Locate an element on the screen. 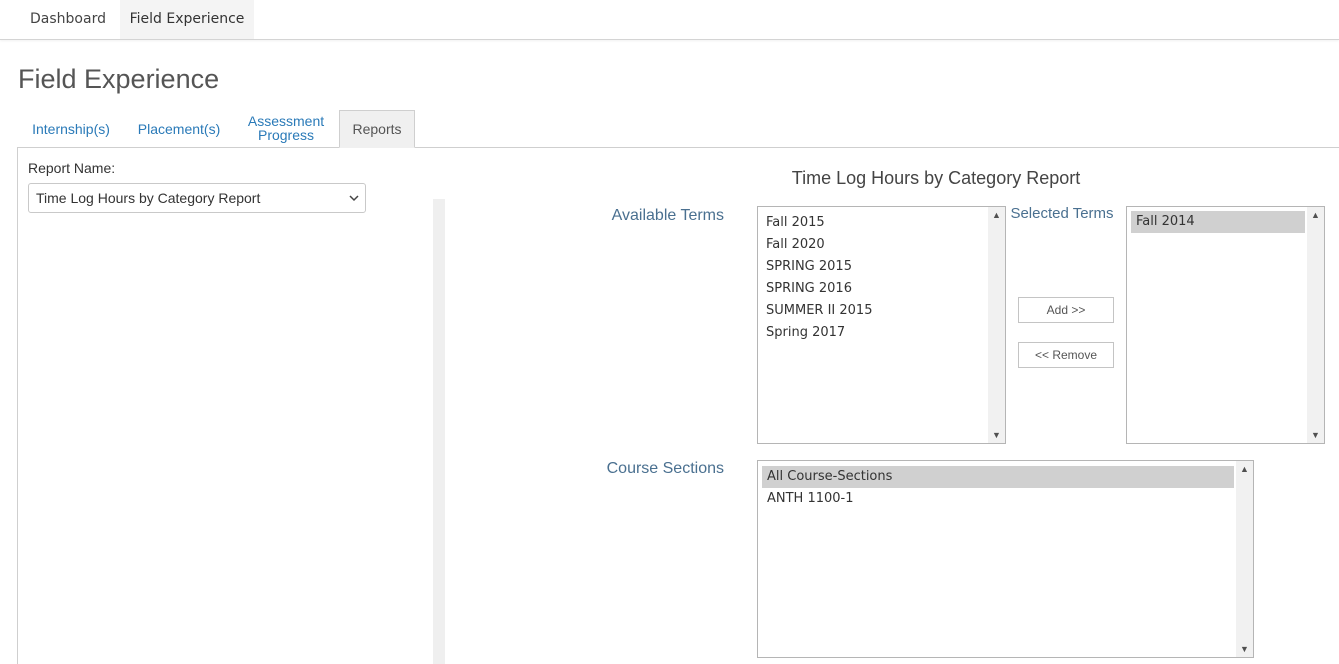 The height and width of the screenshot is (664, 1339). panel-divider is located at coordinates (439, 431).